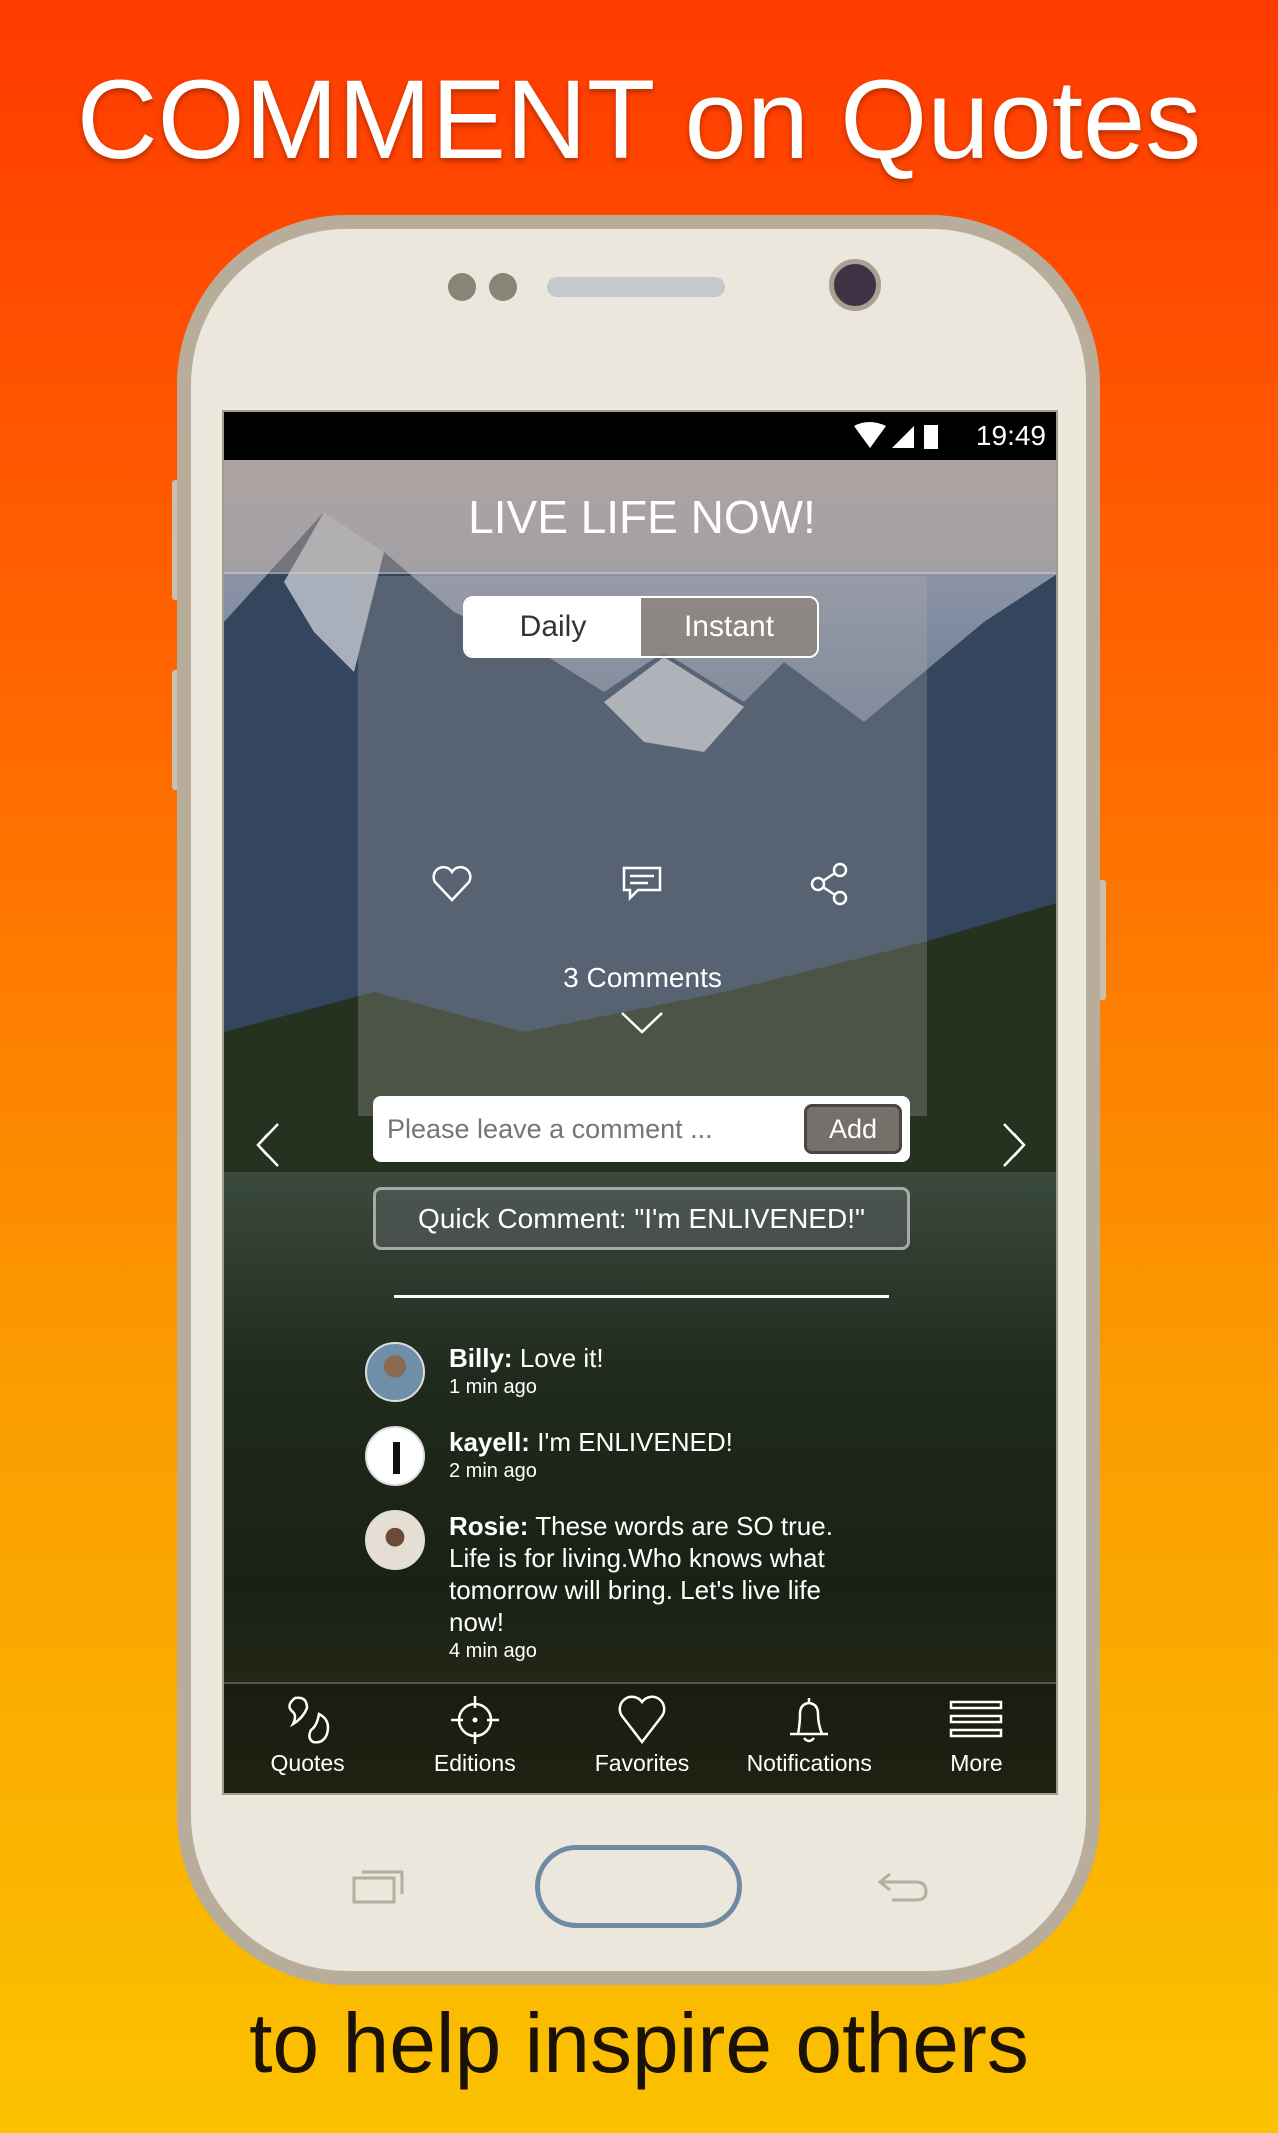 This screenshot has height=2133, width=1278. I want to click on quotes-icon, so click(308, 1720).